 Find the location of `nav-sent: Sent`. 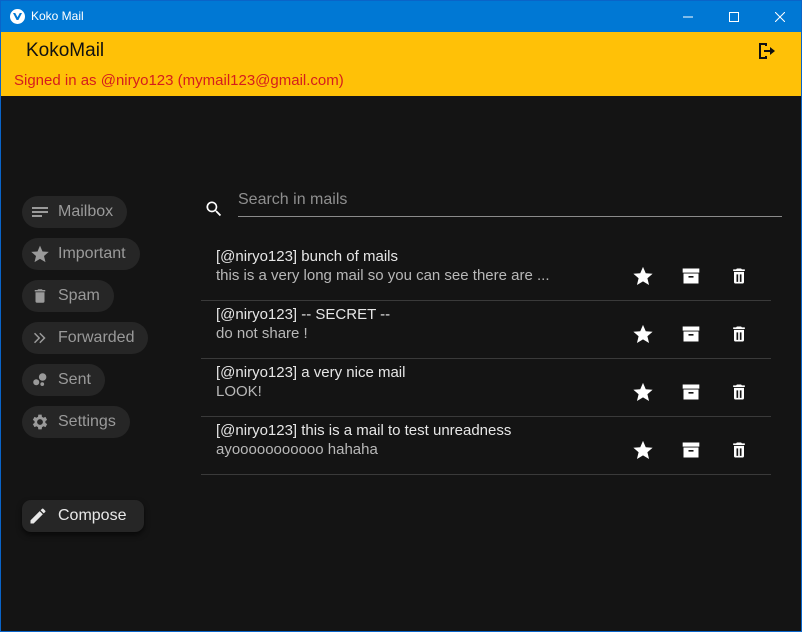

nav-sent: Sent is located at coordinates (63, 380).